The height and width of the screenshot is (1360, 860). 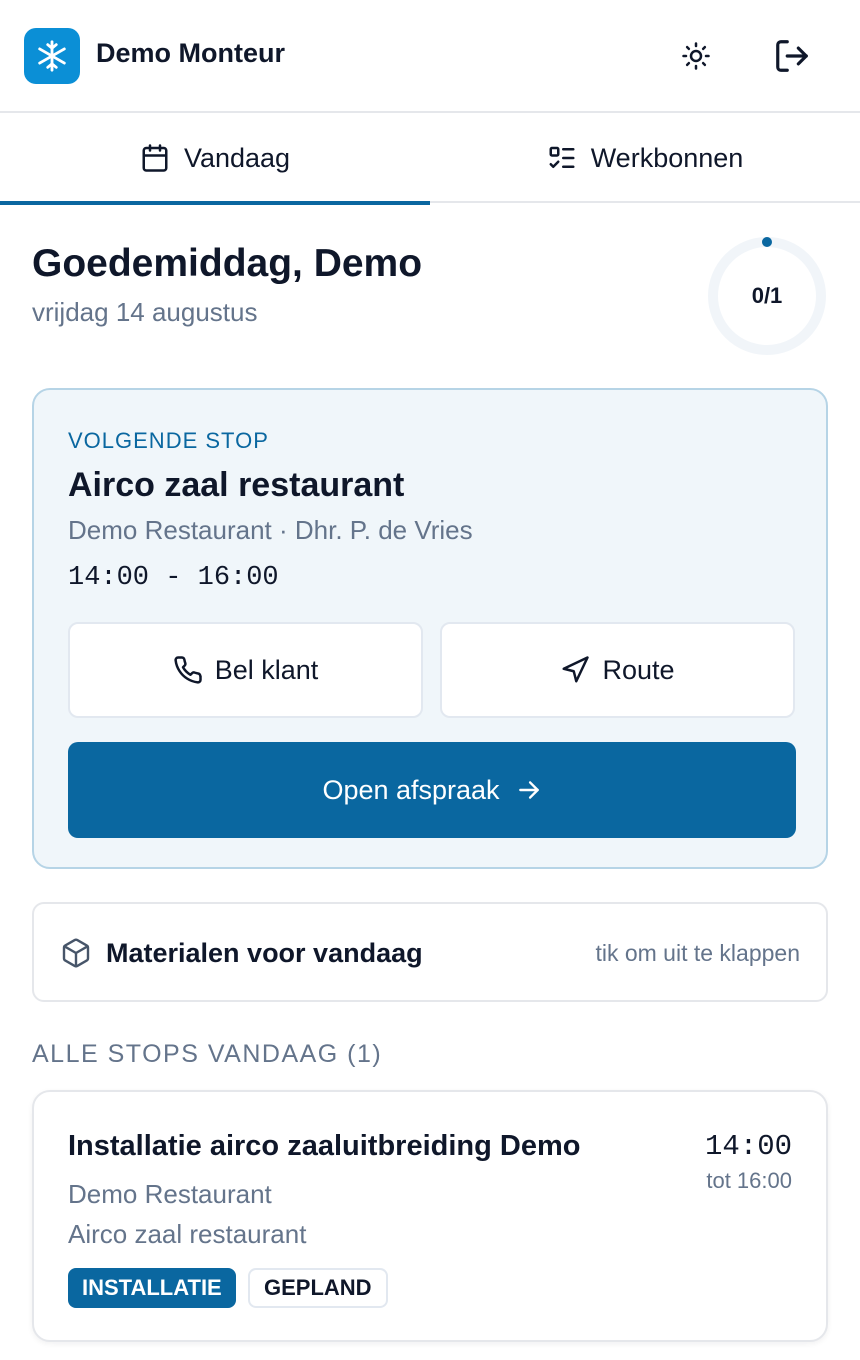 I want to click on stop-title: Installatie airco zaaluitbreiding Demo, so click(x=324, y=1146).